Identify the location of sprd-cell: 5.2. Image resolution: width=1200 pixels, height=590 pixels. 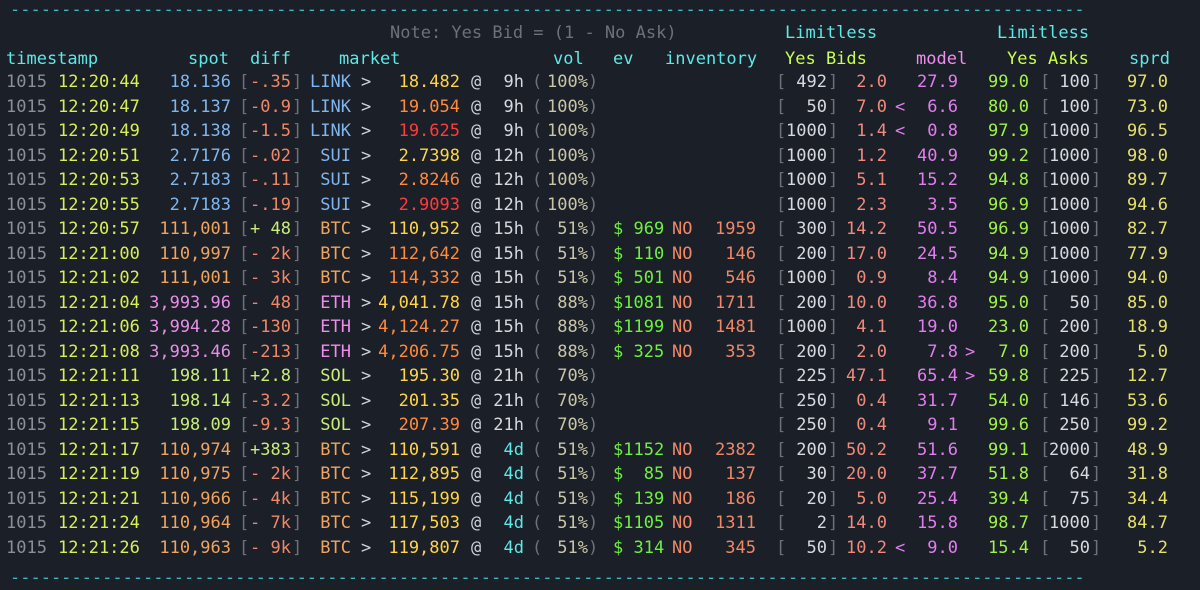
(1152, 547).